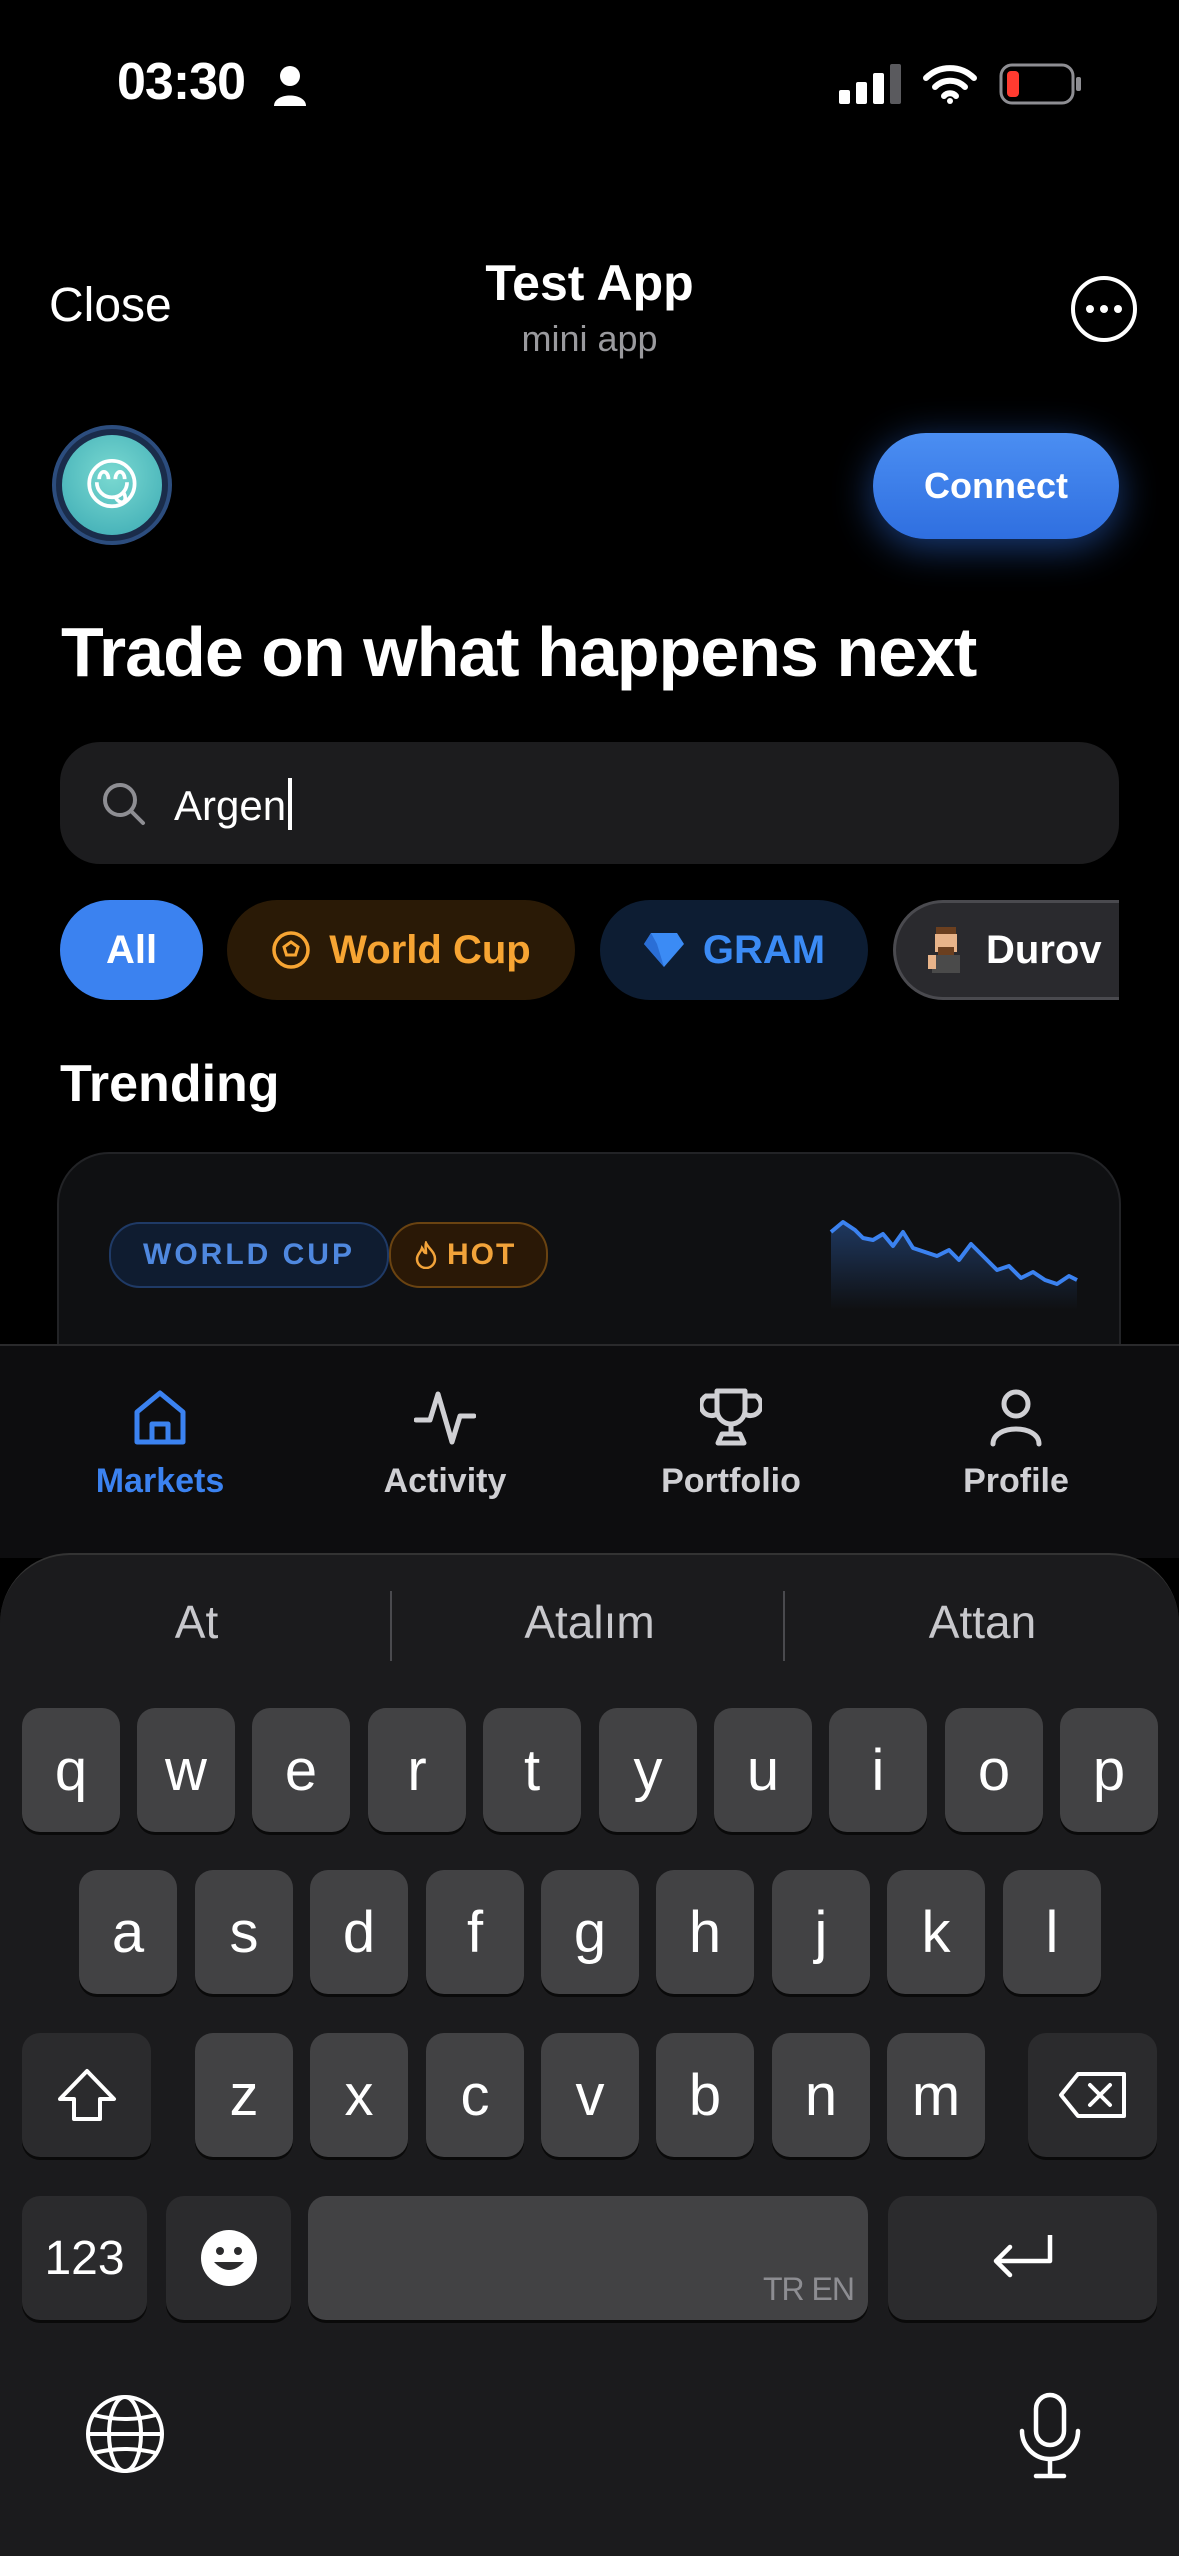  Describe the element at coordinates (1104, 309) in the screenshot. I see `more-options-icon` at that location.